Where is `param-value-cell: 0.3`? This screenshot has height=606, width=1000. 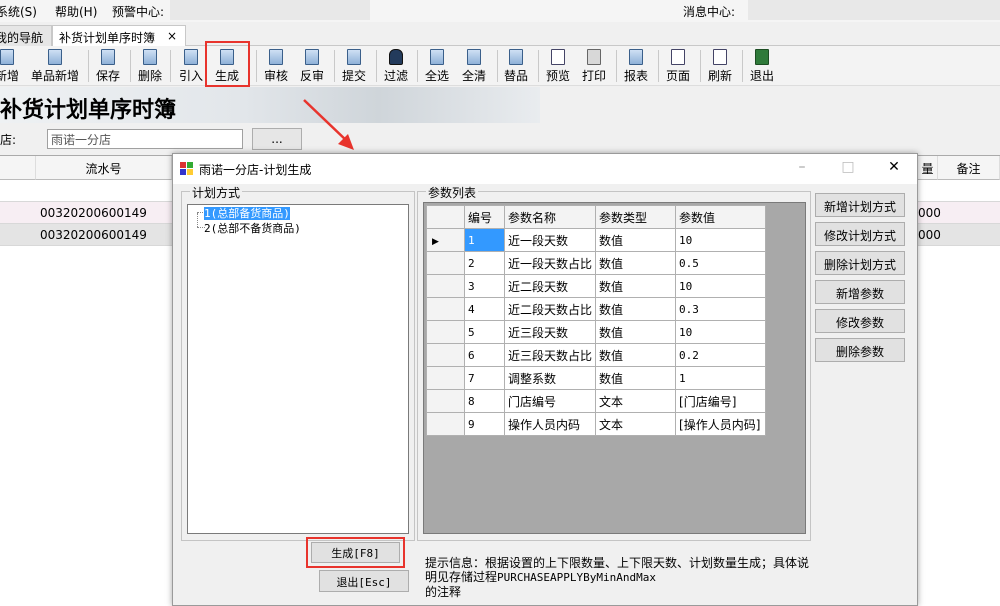 param-value-cell: 0.3 is located at coordinates (721, 309).